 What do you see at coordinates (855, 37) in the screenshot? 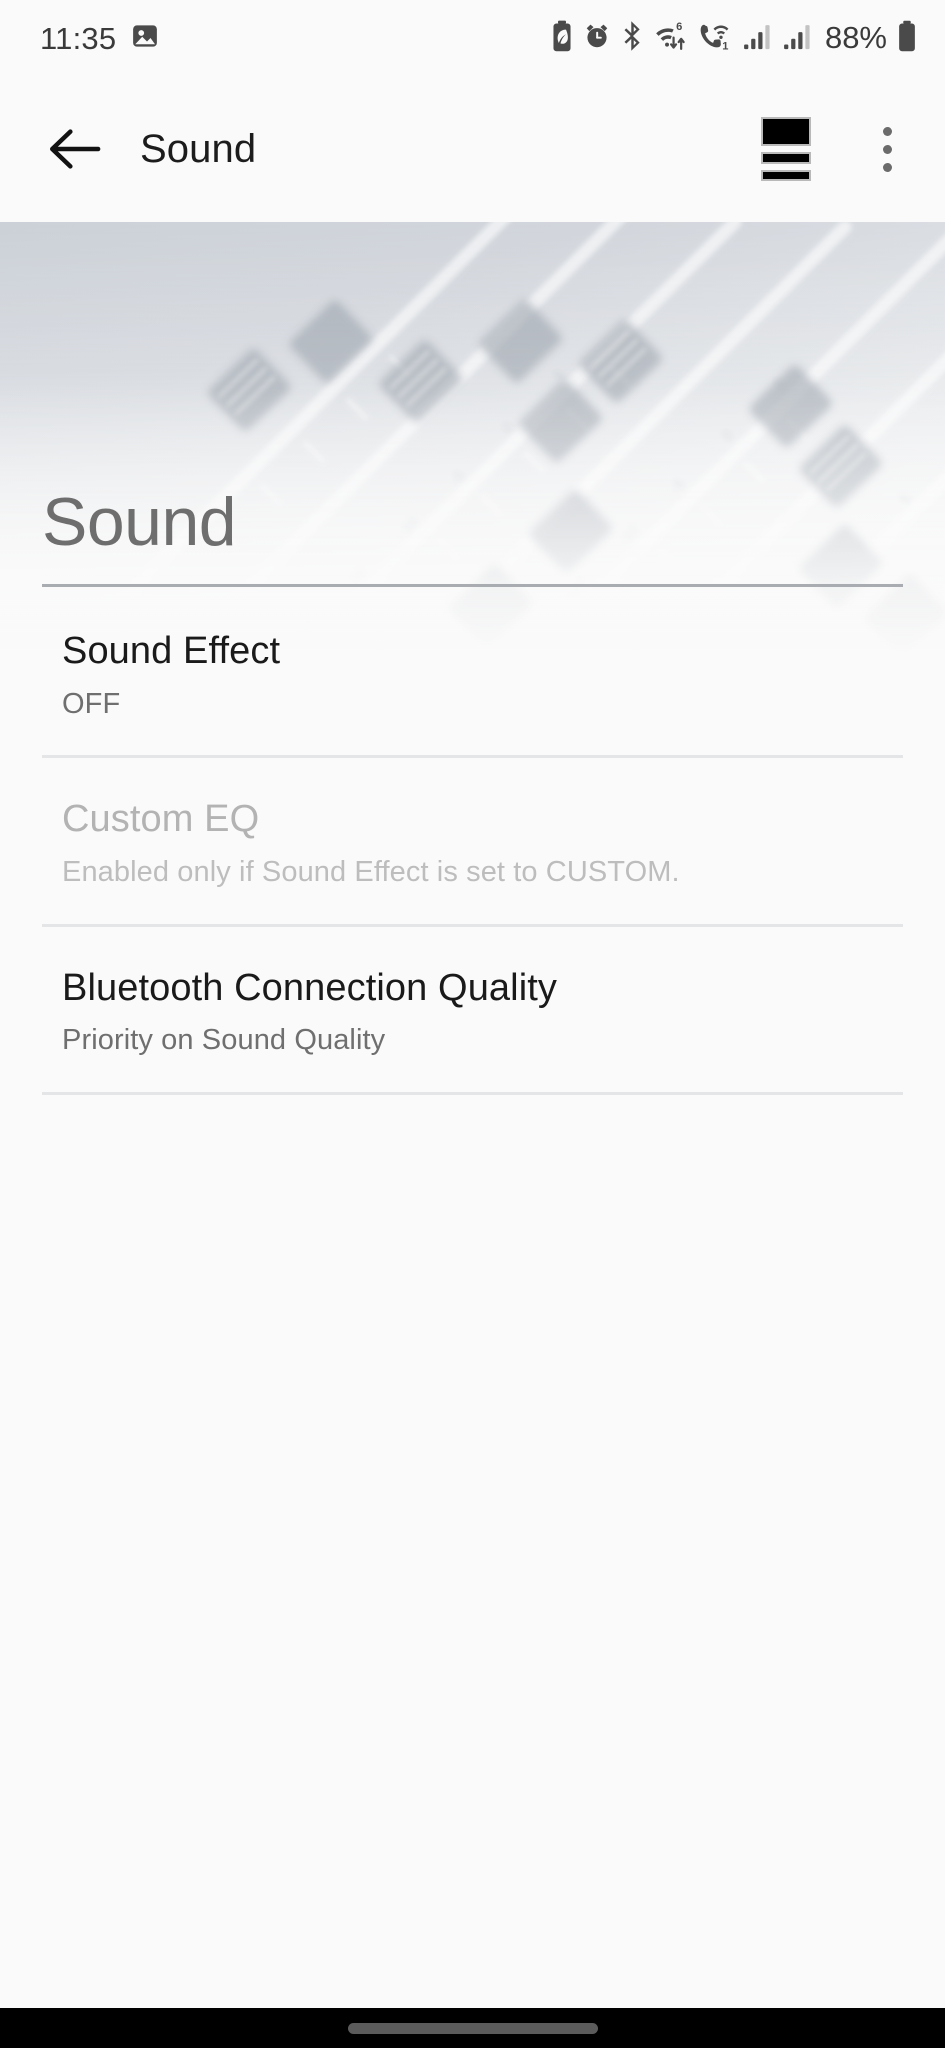
I see `battery-percent-label: 88%` at bounding box center [855, 37].